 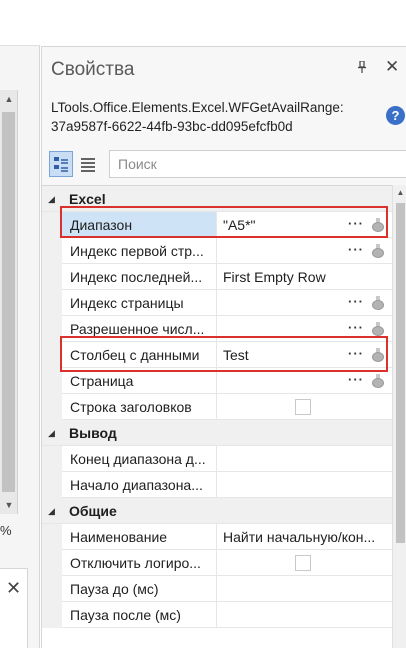 What do you see at coordinates (143, 615) in the screenshot?
I see `property-name: Пауза после (мс)` at bounding box center [143, 615].